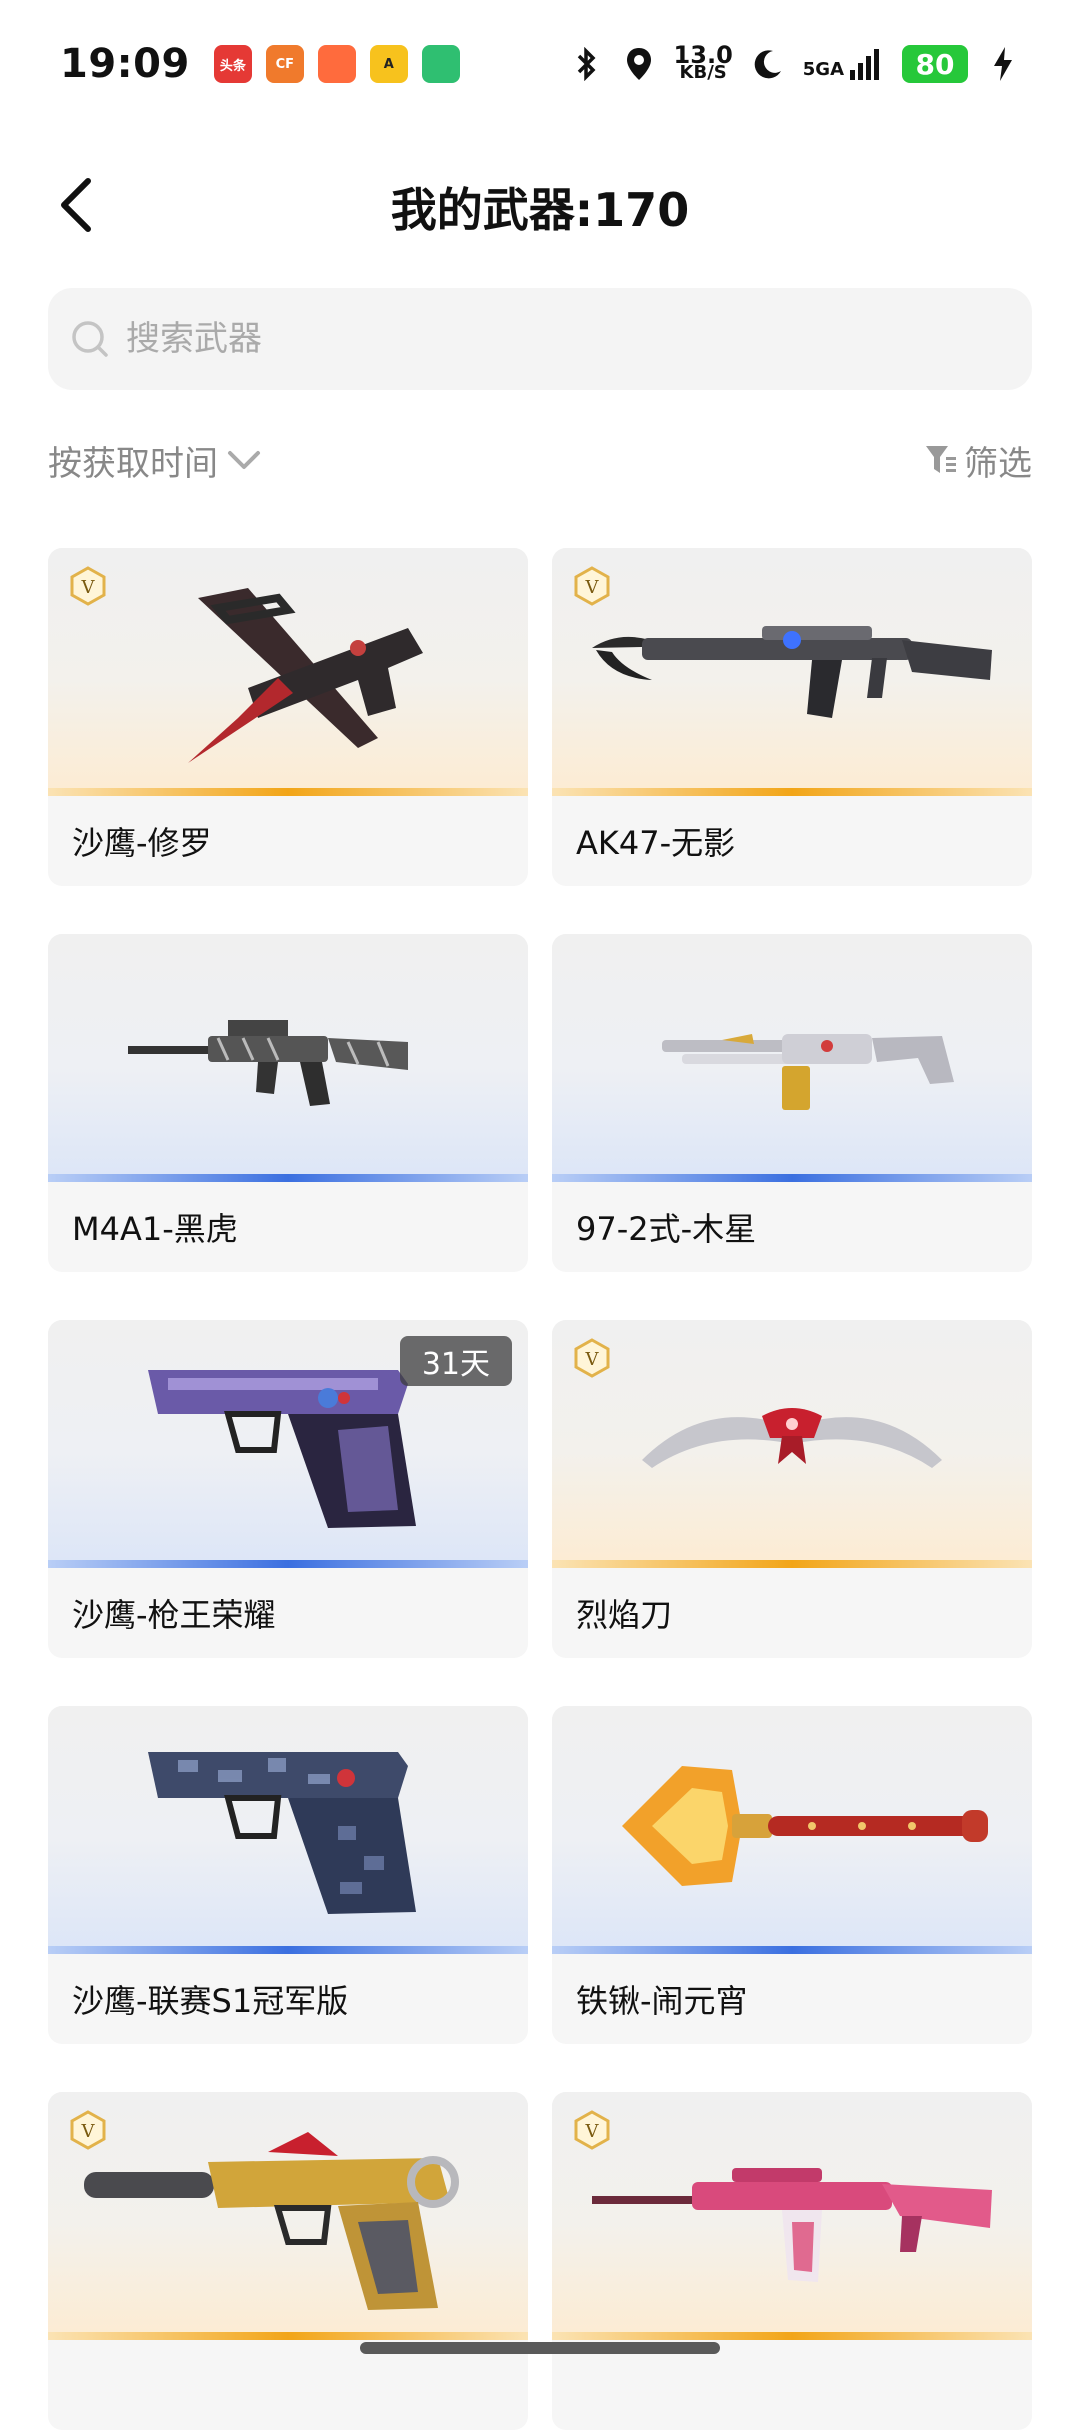  I want to click on battery-indicator: 80, so click(935, 64).